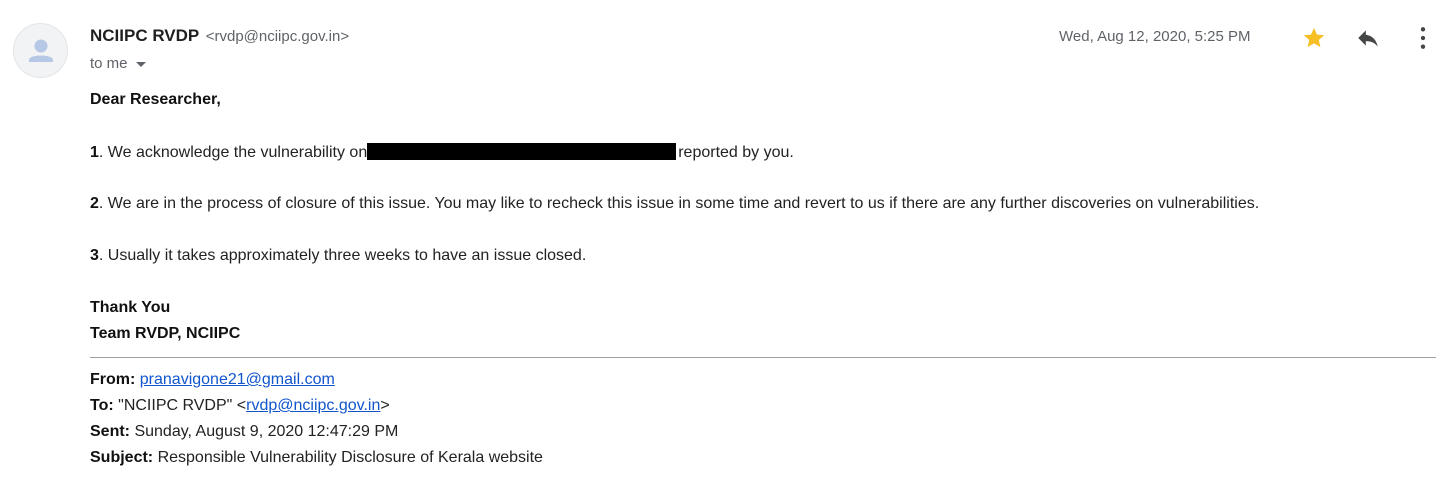 This screenshot has height=477, width=1436. I want to click on reply-icon, so click(1368, 38).